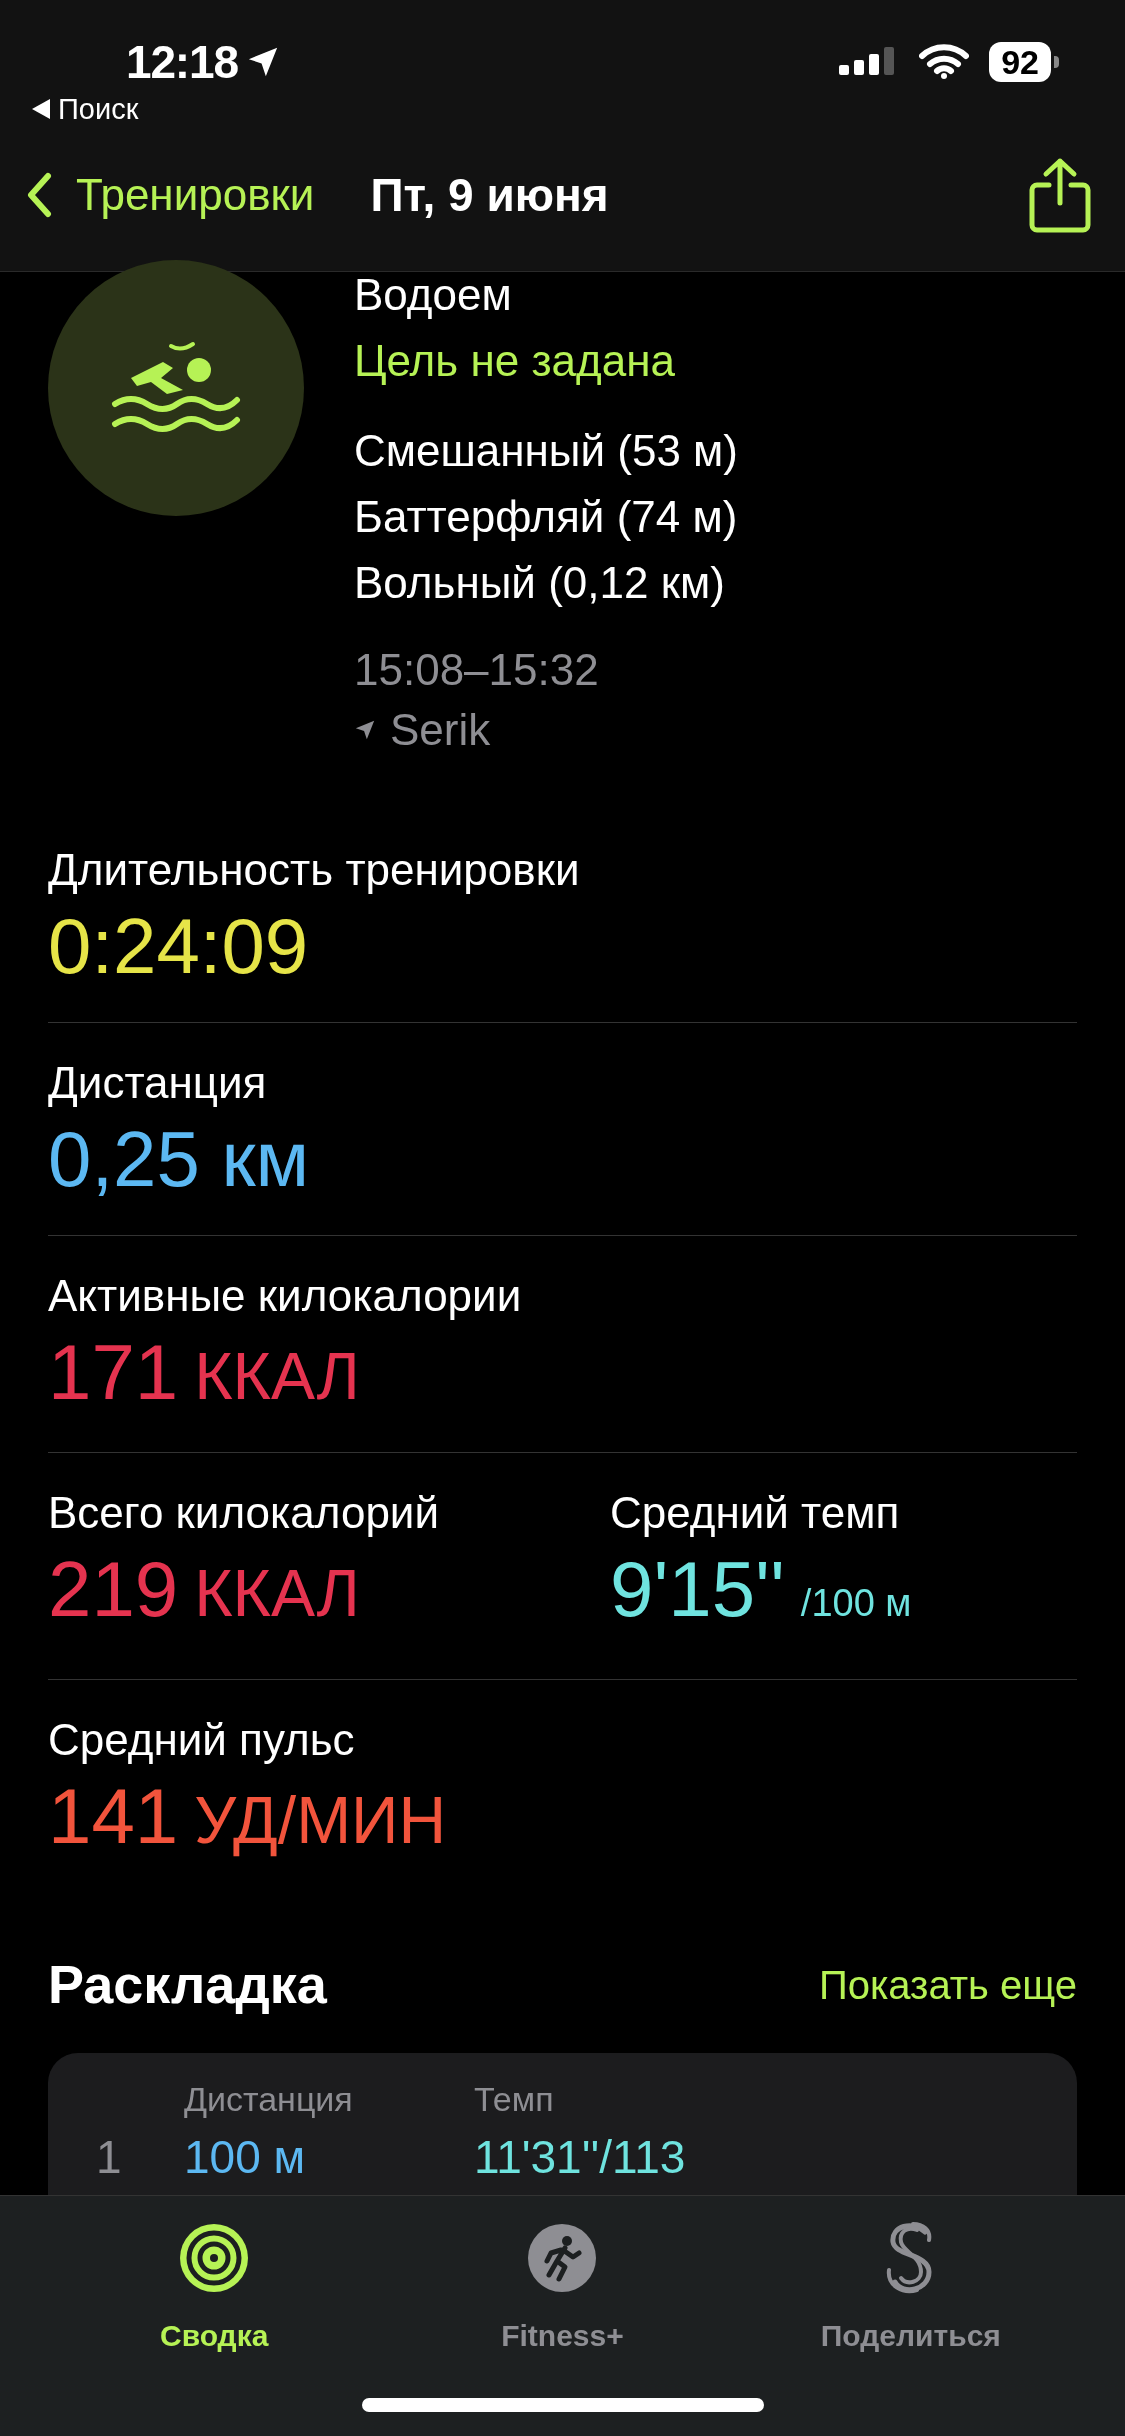  I want to click on split-index: 1, so click(109, 2157).